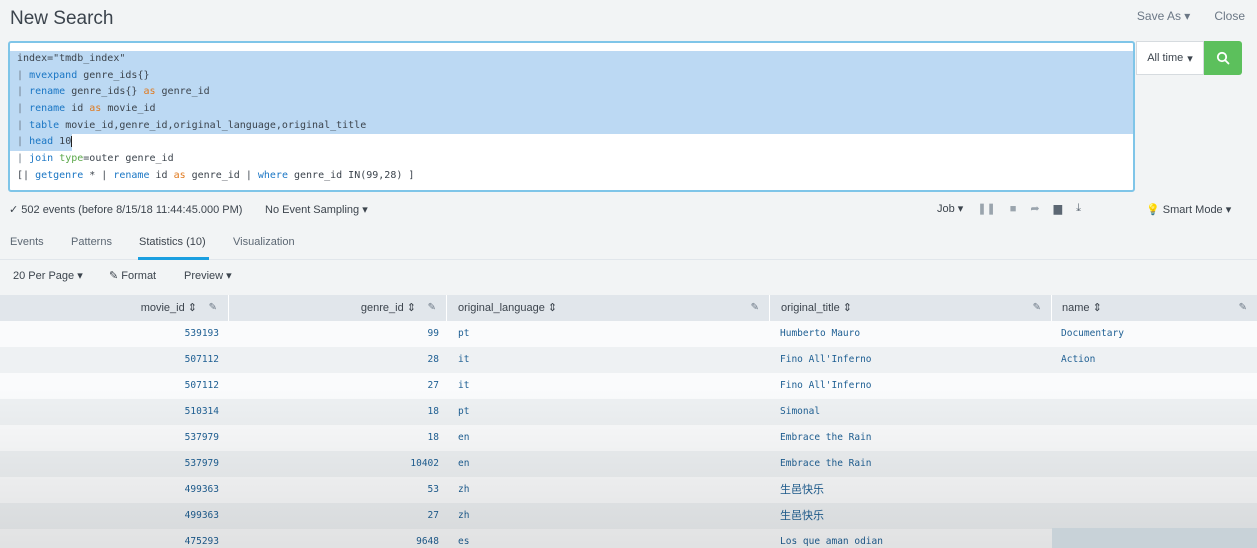 Image resolution: width=1257 pixels, height=548 pixels. I want to click on cell-genre-id: 28, so click(433, 360).